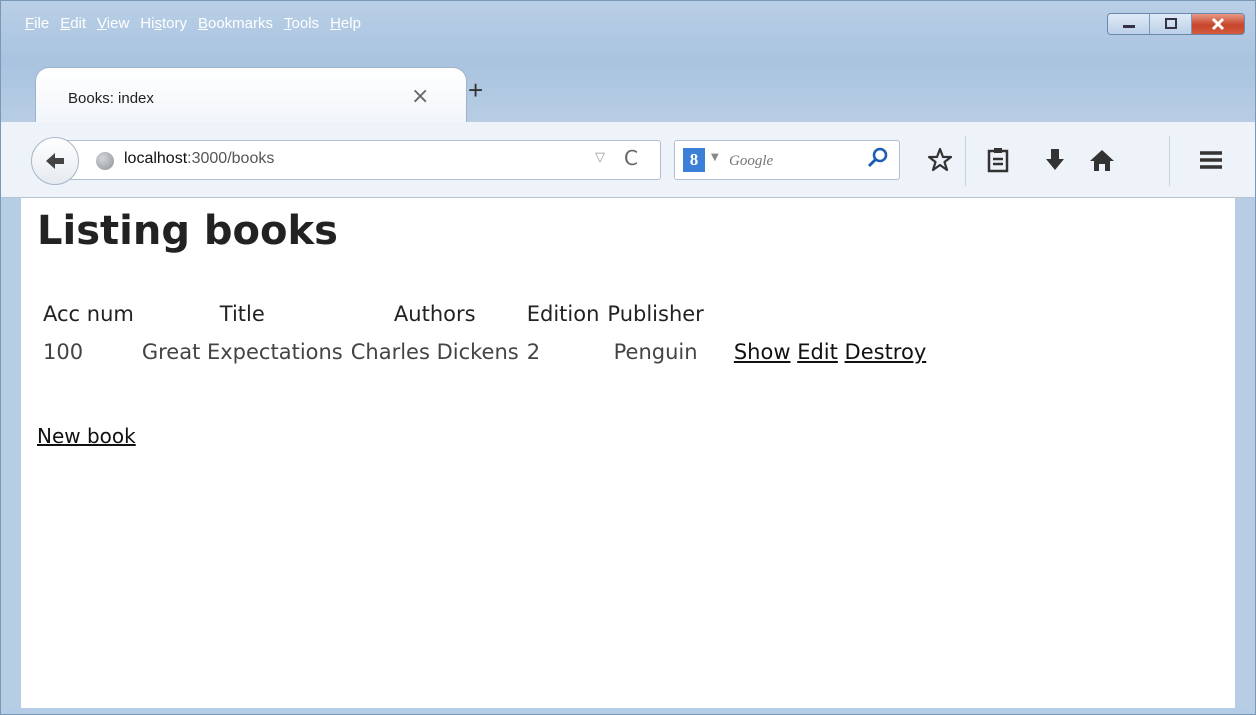 The height and width of the screenshot is (715, 1256). Describe the element at coordinates (251, 95) in the screenshot. I see `tab-books-index: Books: index ×` at that location.